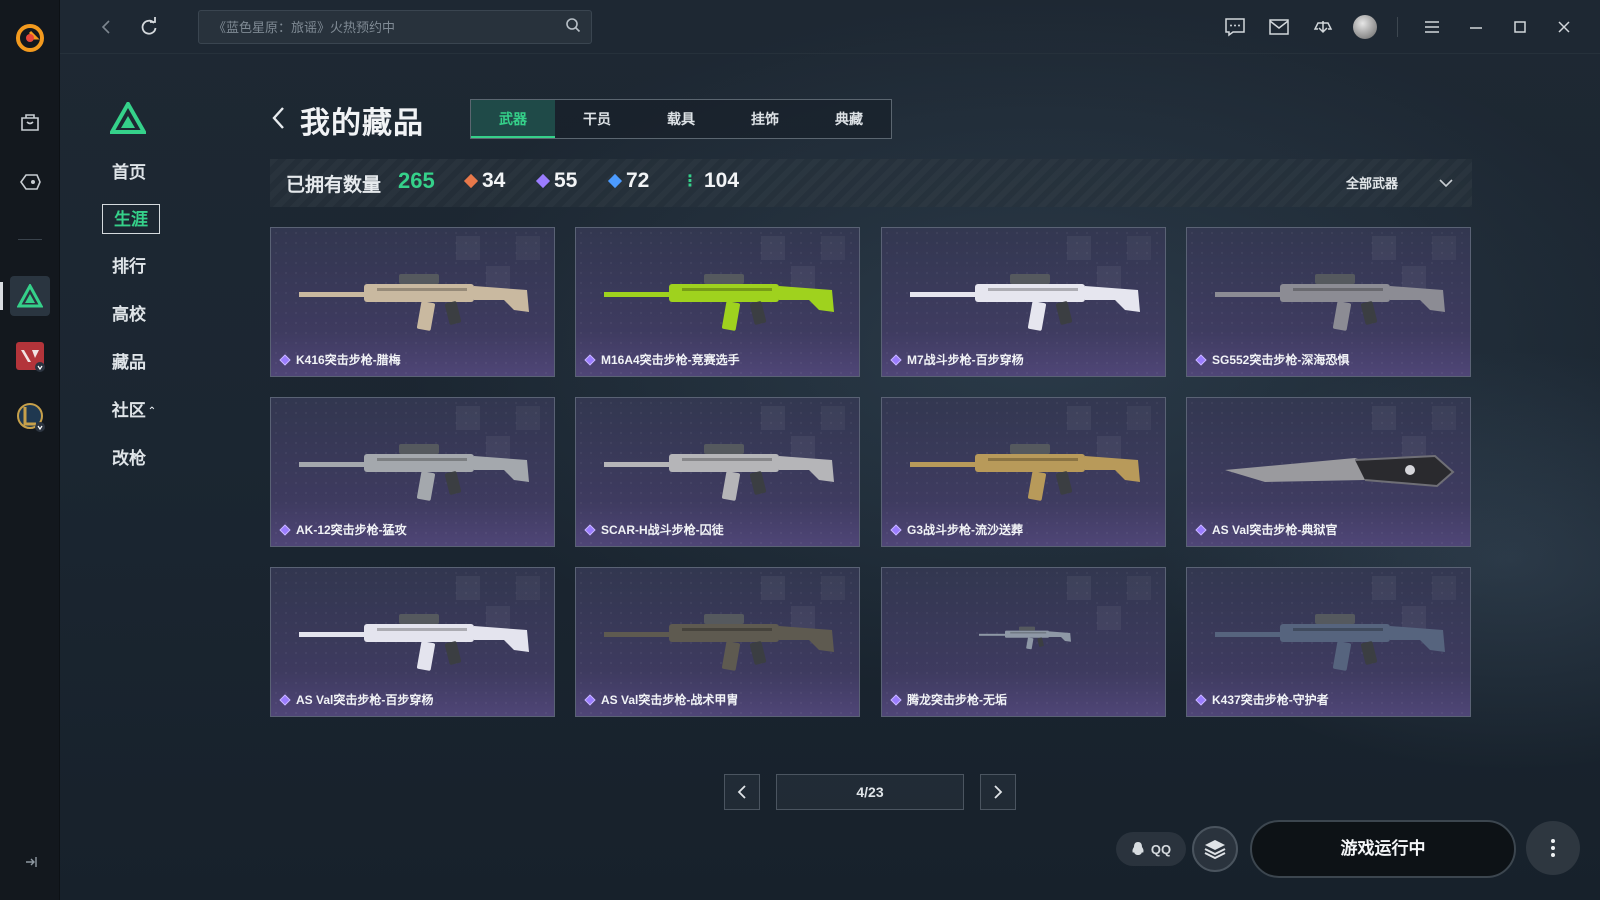  What do you see at coordinates (107, 27) in the screenshot?
I see `nav-back-icon` at bounding box center [107, 27].